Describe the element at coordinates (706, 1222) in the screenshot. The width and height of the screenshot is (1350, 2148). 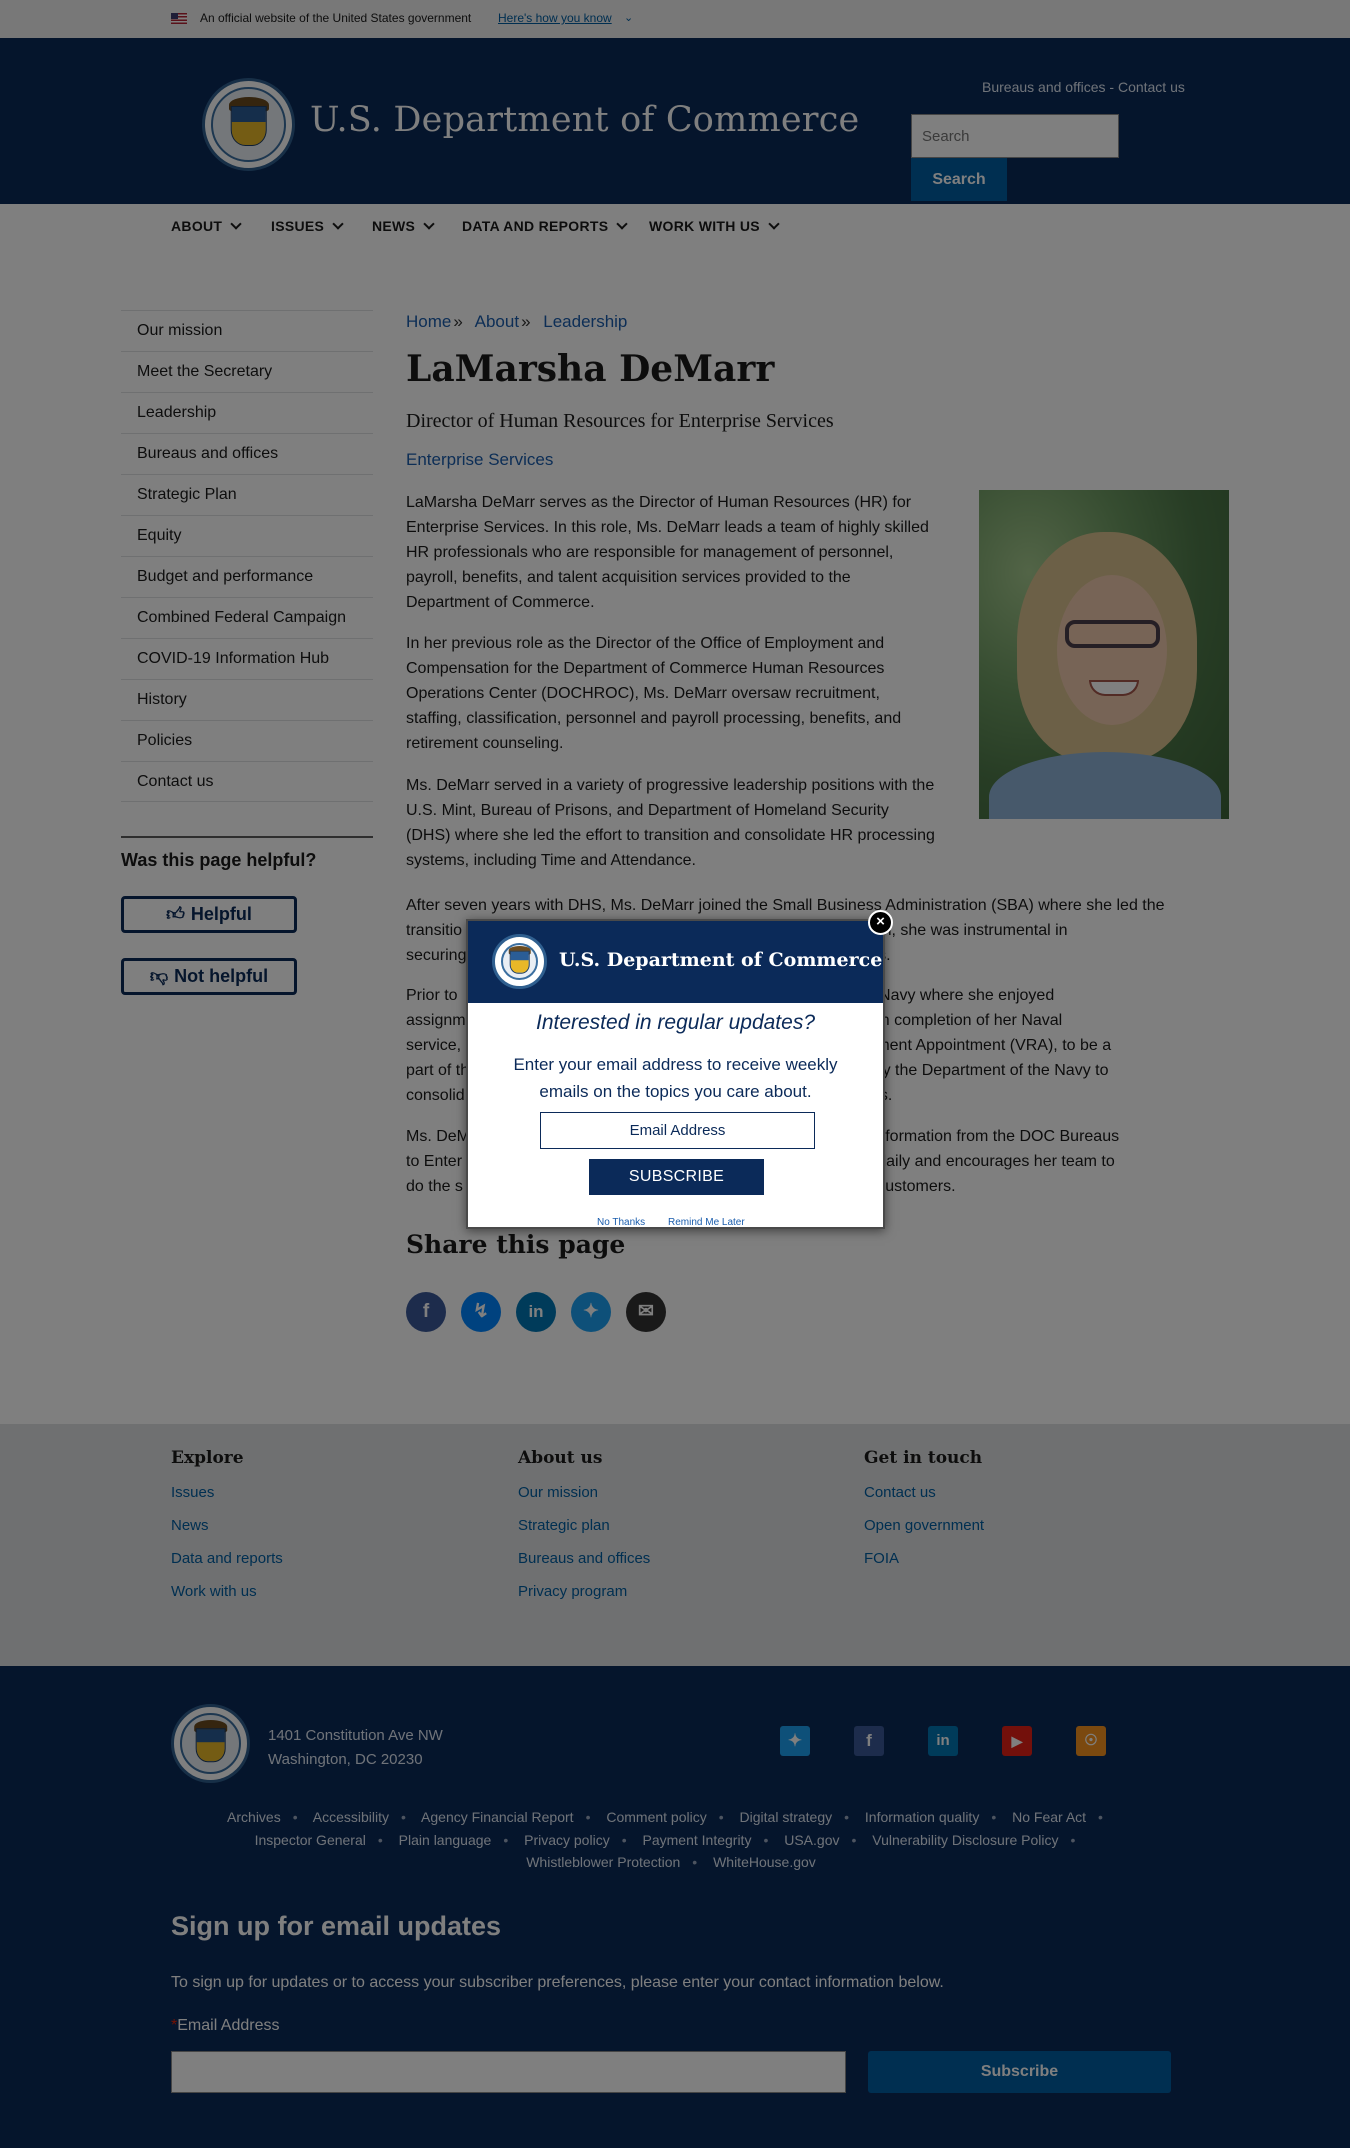
I see `remind-later-link: Remind Me Later` at that location.